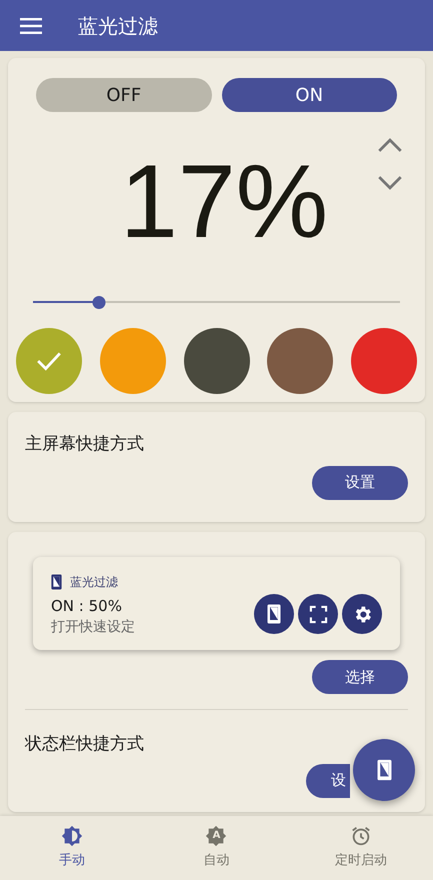  I want to click on nav-tab: 手动, so click(72, 848).